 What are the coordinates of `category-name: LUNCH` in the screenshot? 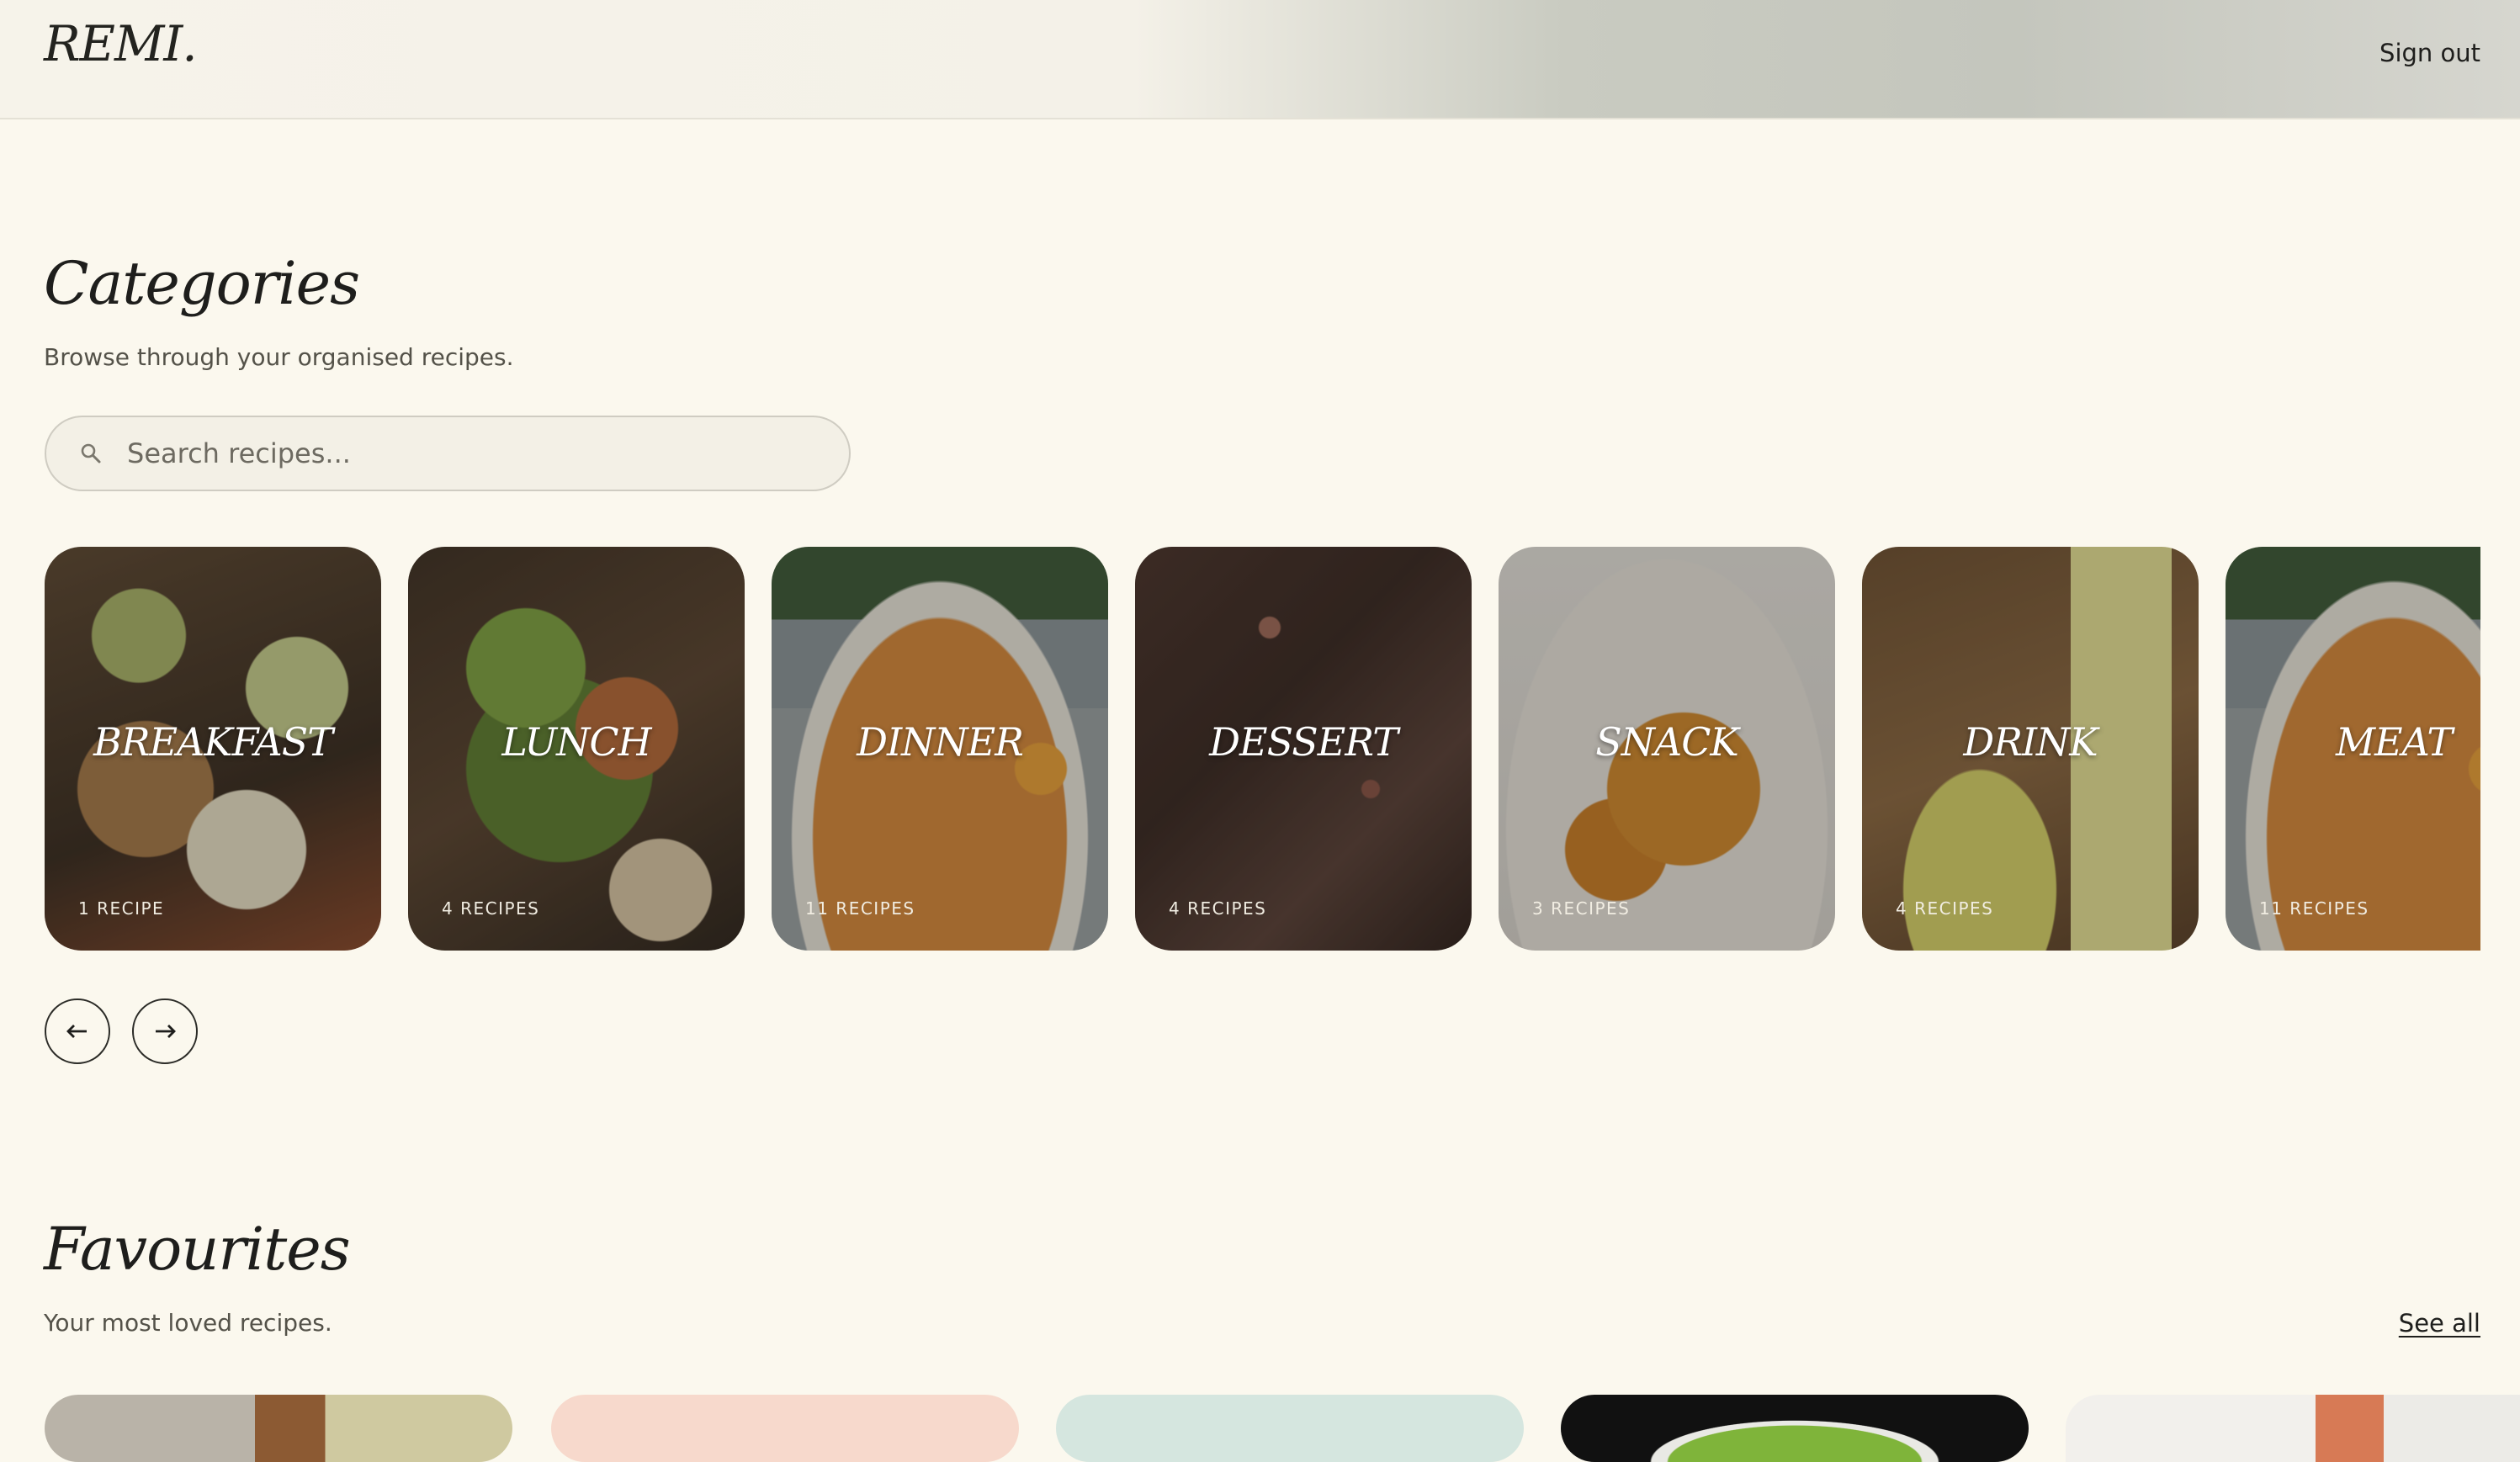 It's located at (576, 742).